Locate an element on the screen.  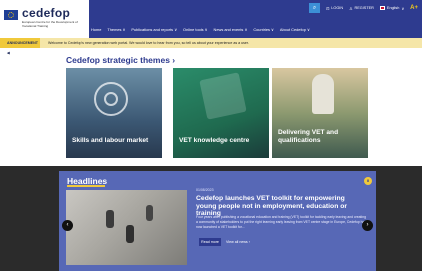
theme-card-label: Delivering VET and qualifications is located at coordinates (308, 136).